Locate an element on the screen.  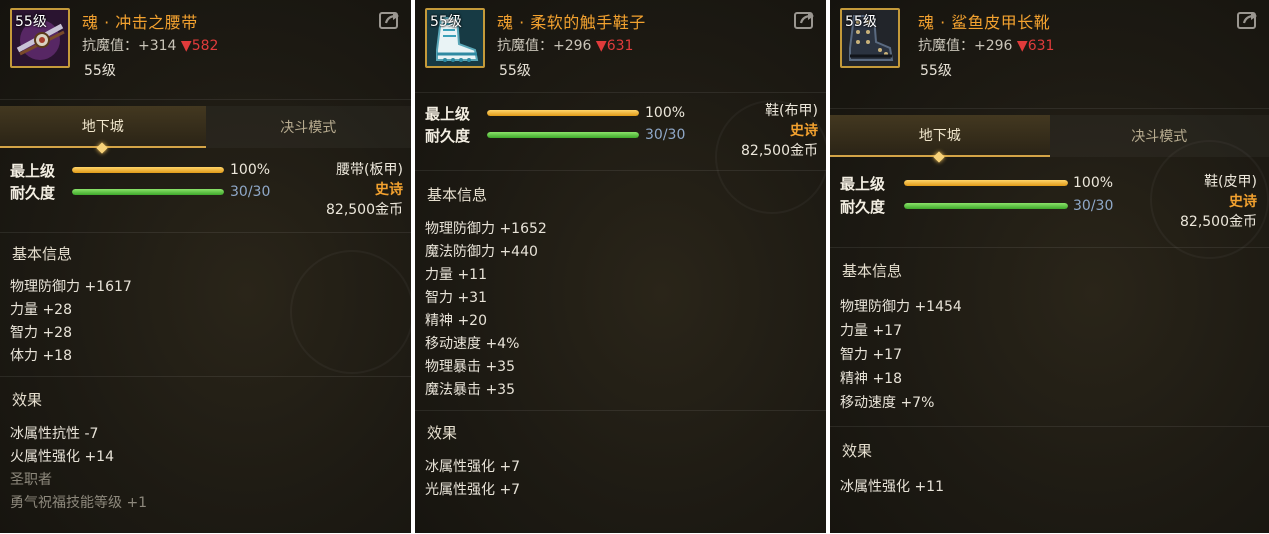
list-item: 勇气祝福技能等级 +1 is located at coordinates (79, 503).